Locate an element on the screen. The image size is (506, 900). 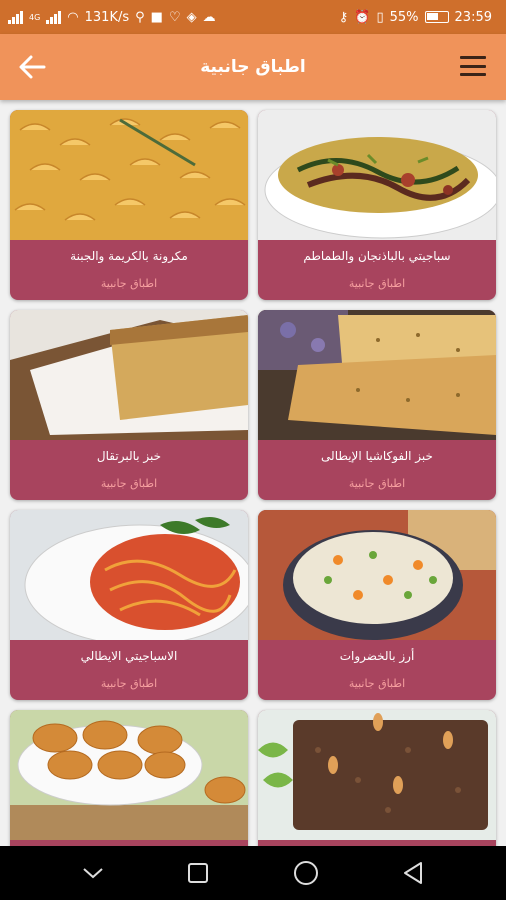
alarm-icon: ⏰ is located at coordinates (362, 17).